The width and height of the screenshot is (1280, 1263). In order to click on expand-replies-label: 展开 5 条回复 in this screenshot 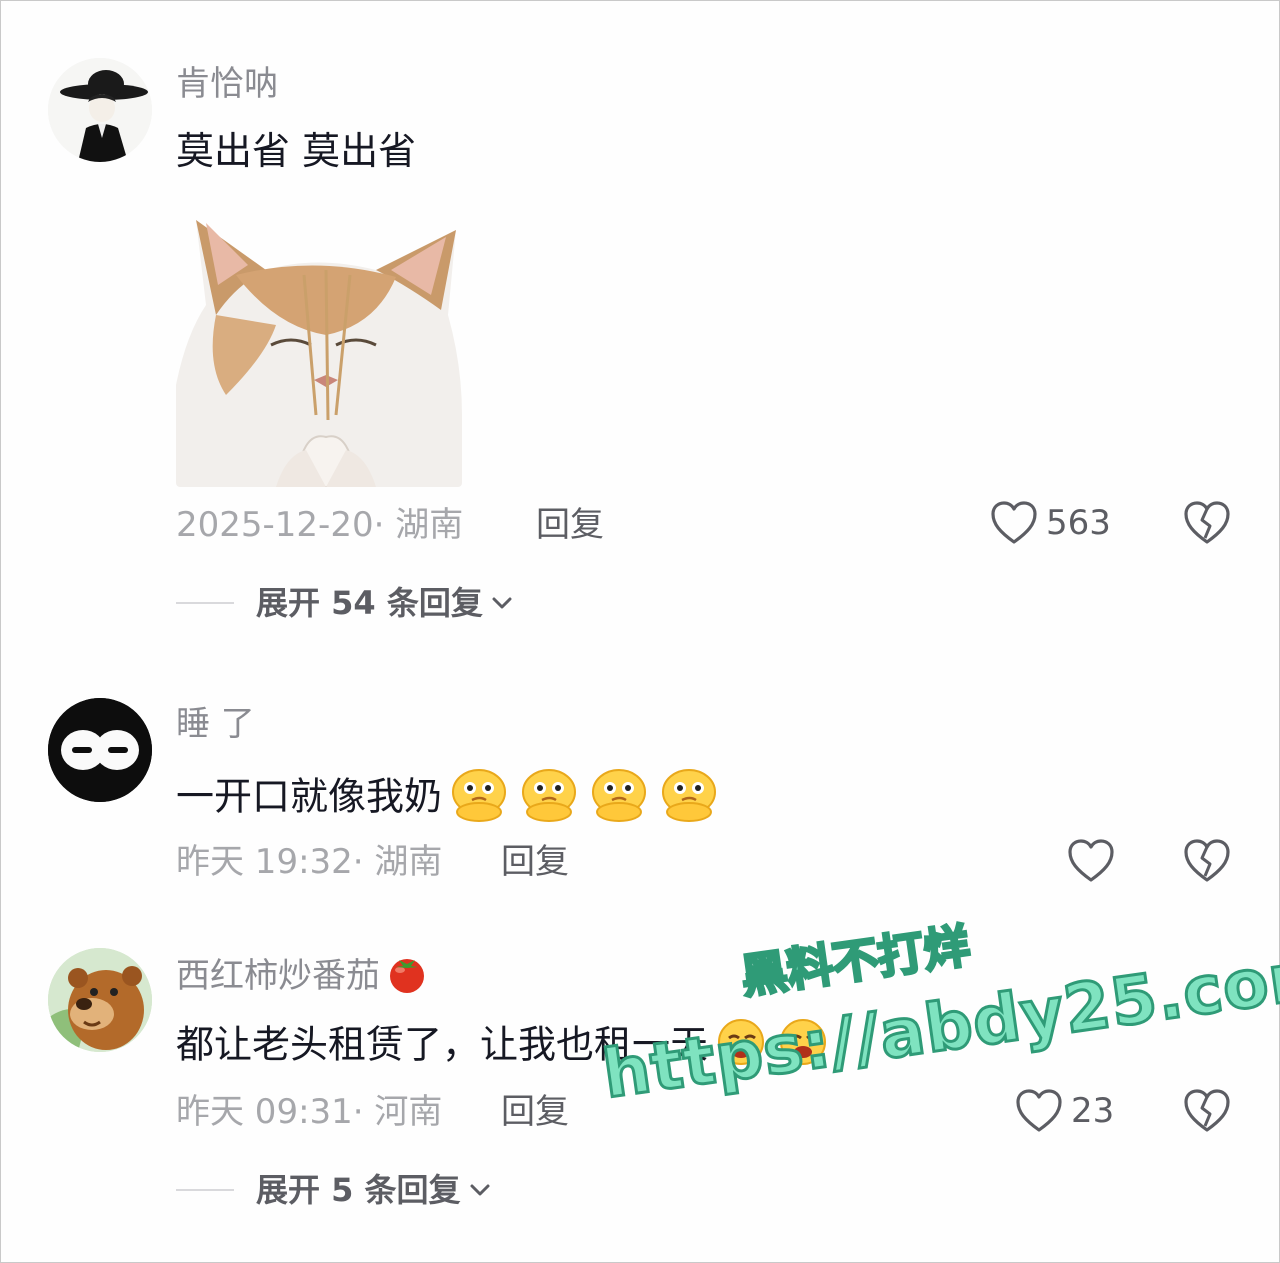, I will do `click(358, 1190)`.